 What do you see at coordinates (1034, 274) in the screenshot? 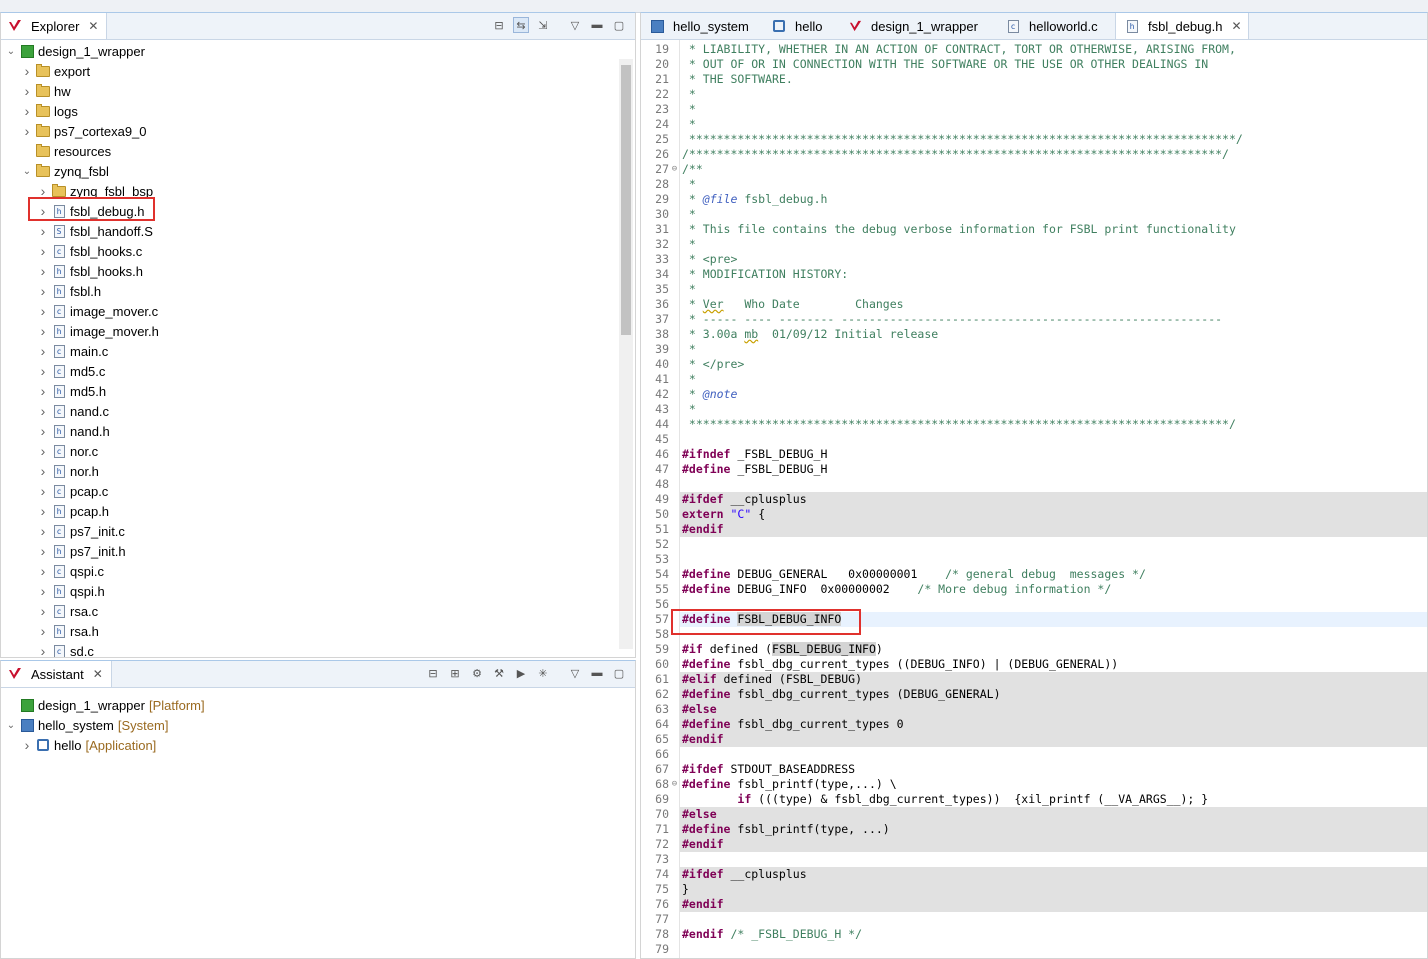
I see `code-line: 34 * MODIFICATION HISTORY:` at bounding box center [1034, 274].